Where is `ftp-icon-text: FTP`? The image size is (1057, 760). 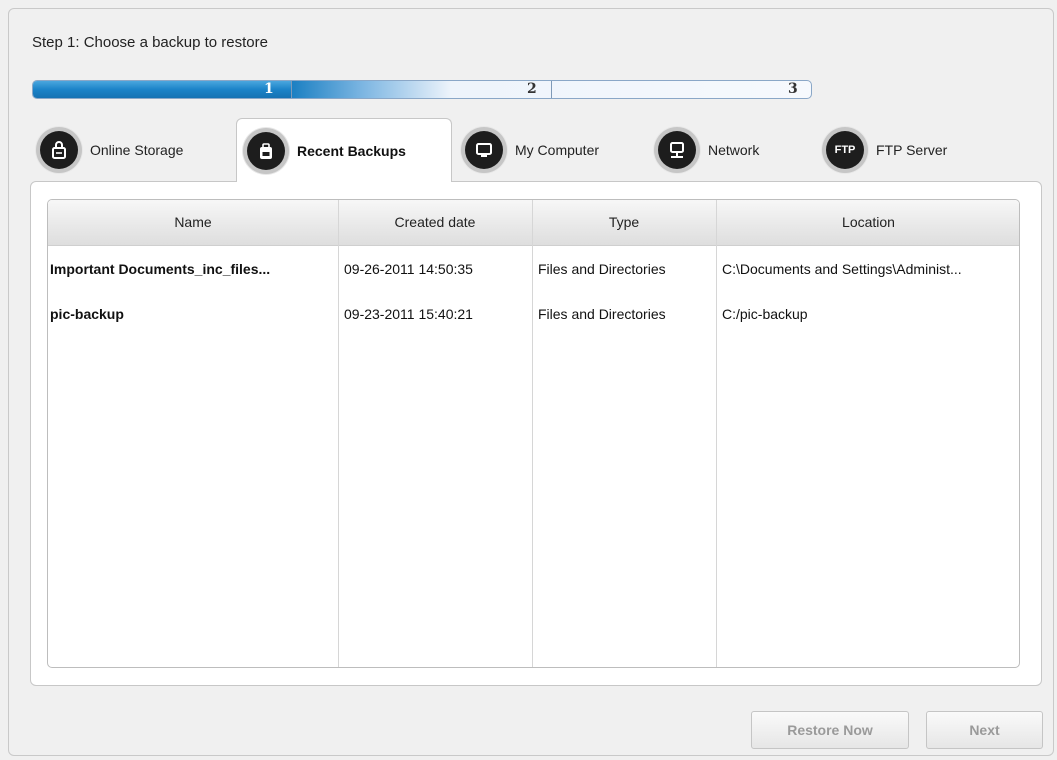 ftp-icon-text: FTP is located at coordinates (845, 150).